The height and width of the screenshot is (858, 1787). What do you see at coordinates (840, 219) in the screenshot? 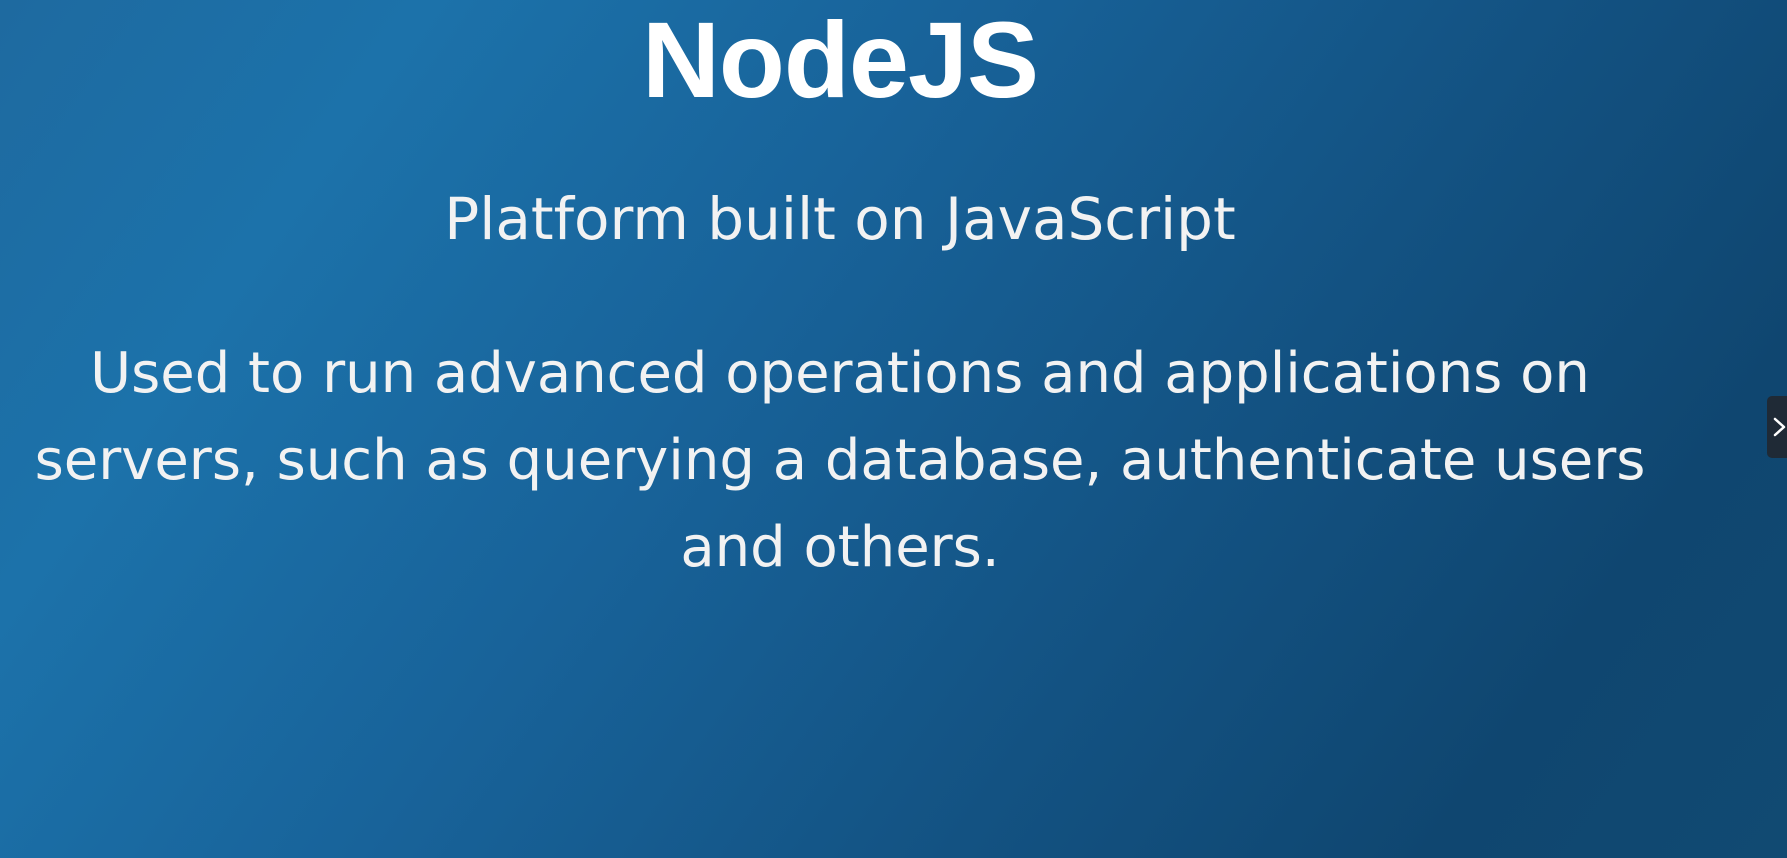
I see `slide-subtitle: Platform built on JavaScript` at bounding box center [840, 219].